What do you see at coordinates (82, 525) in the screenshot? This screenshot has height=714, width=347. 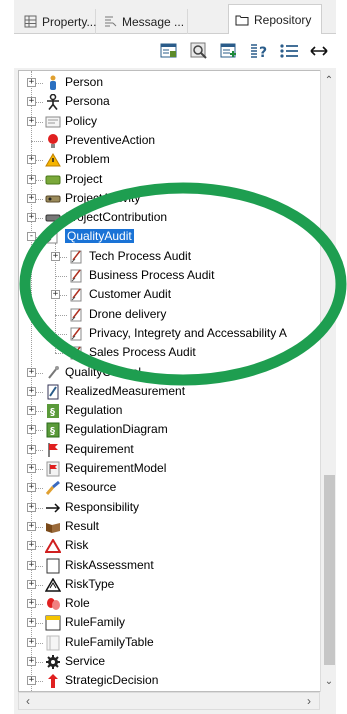 I see `tree-node-label: Result` at bounding box center [82, 525].